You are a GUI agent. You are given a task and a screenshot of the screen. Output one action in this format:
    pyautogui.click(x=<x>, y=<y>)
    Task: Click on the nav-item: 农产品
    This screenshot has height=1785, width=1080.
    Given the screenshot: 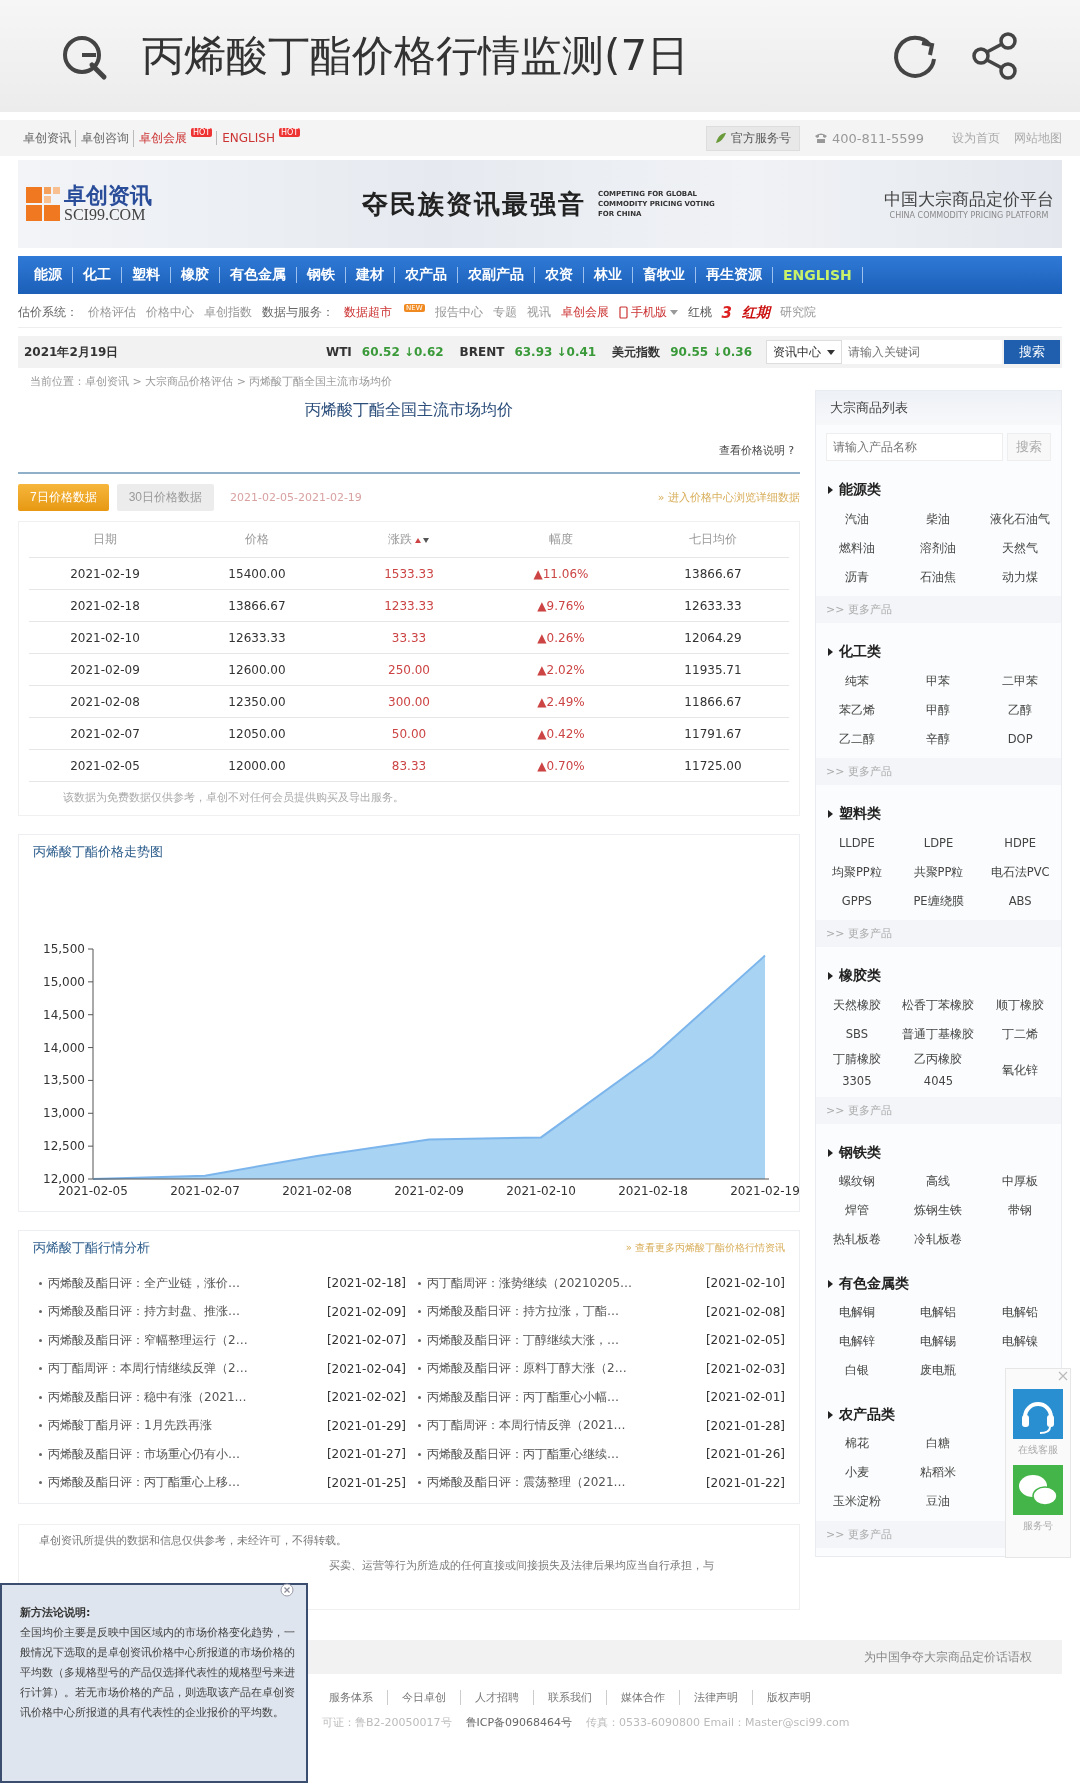 What is the action you would take?
    pyautogui.click(x=426, y=275)
    